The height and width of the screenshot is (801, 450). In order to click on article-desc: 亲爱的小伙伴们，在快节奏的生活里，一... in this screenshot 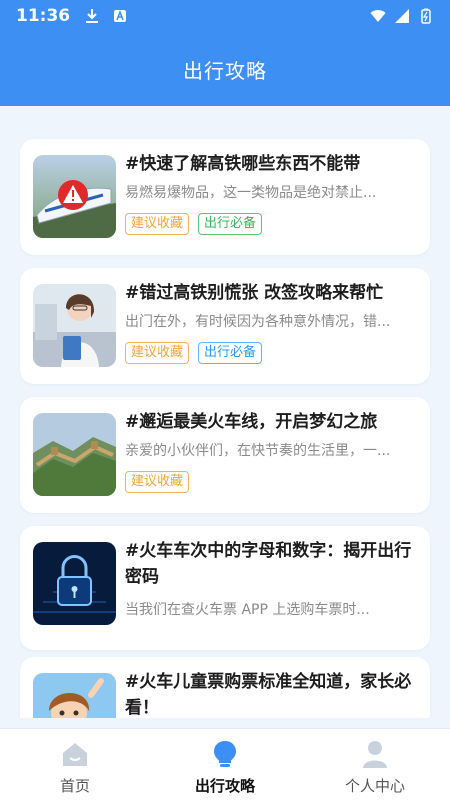, I will do `click(258, 451)`.